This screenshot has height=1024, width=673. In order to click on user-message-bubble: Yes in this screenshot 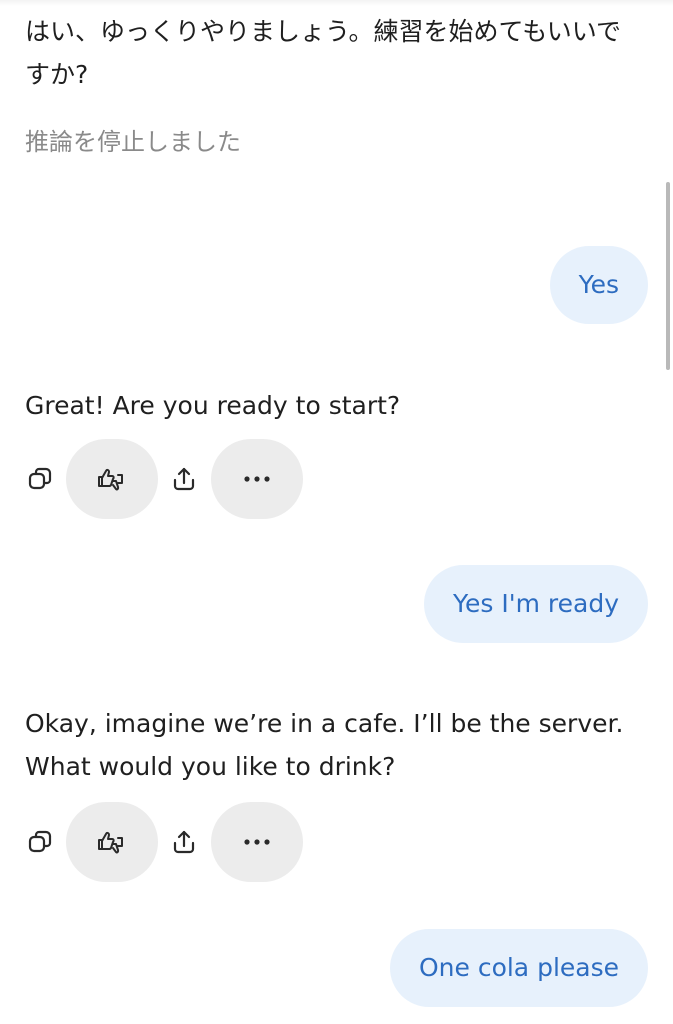, I will do `click(598, 285)`.